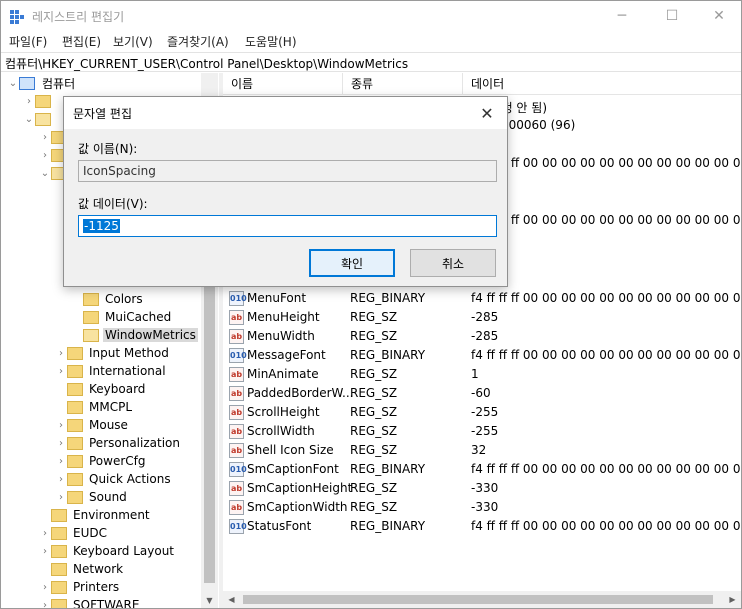 Image resolution: width=742 pixels, height=609 pixels. I want to click on tree-item-international: › International, so click(111, 371).